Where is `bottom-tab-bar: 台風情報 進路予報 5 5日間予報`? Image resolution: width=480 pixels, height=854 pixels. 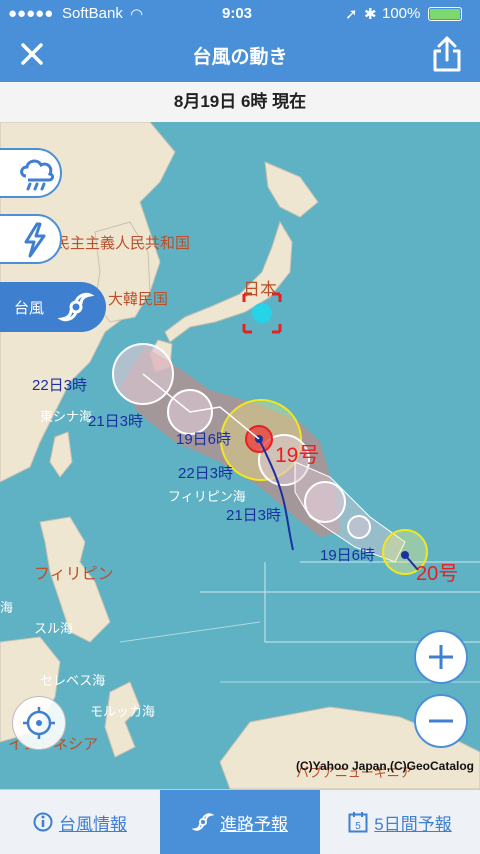 bottom-tab-bar: 台風情報 進路予報 5 5日間予報 is located at coordinates (240, 821).